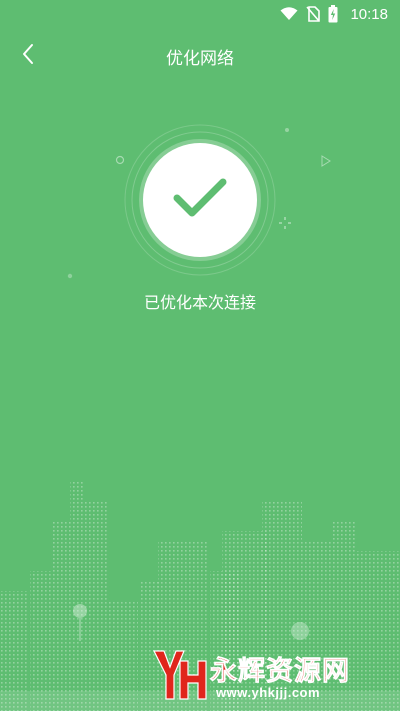 This screenshot has height=711, width=400. I want to click on result-message: 已优化本次连接, so click(199, 302).